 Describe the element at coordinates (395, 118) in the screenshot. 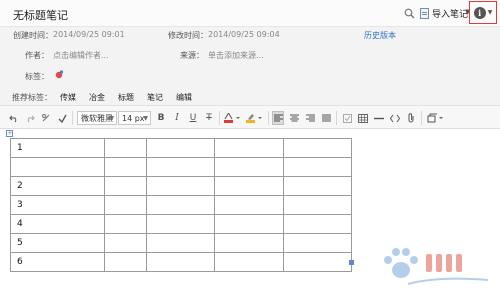

I see `code-icon` at that location.